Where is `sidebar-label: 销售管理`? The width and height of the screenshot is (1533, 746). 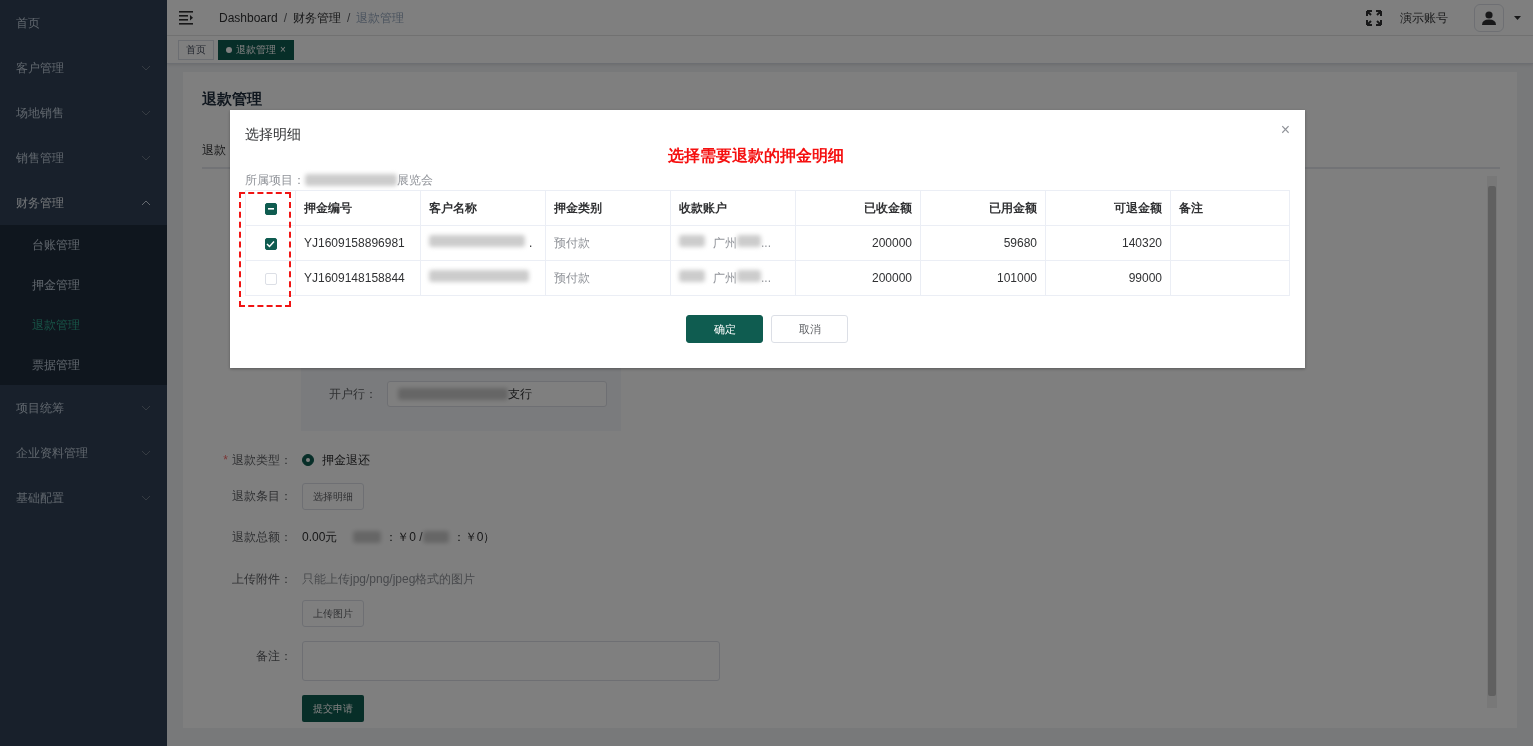
sidebar-label: 销售管理 is located at coordinates (40, 158).